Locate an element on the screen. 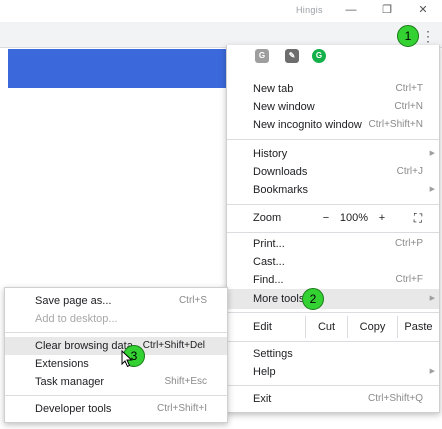 This screenshot has width=442, height=429. menu-item-shortcut: Ctrl+N is located at coordinates (408, 106).